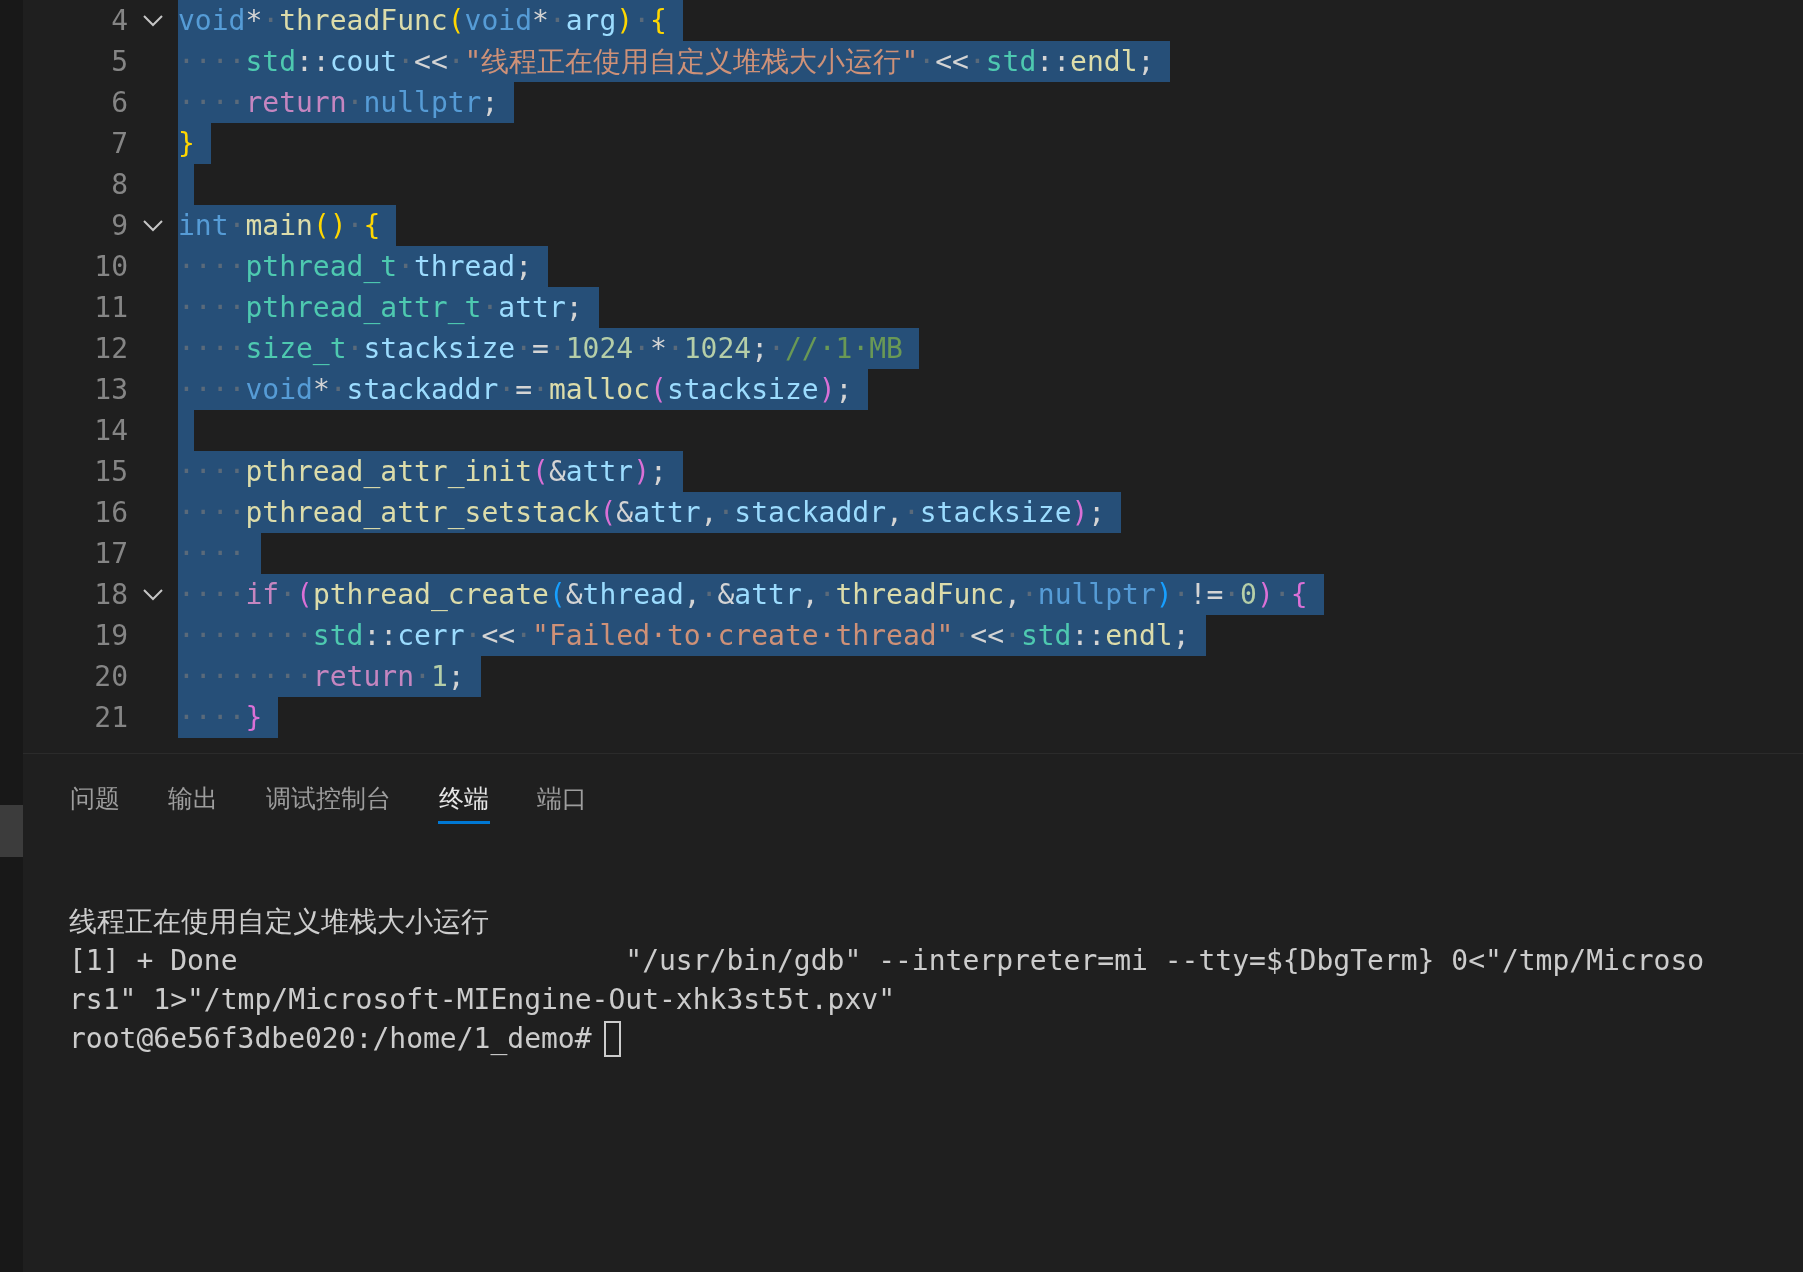  What do you see at coordinates (110, 348) in the screenshot?
I see `line-number: 12` at bounding box center [110, 348].